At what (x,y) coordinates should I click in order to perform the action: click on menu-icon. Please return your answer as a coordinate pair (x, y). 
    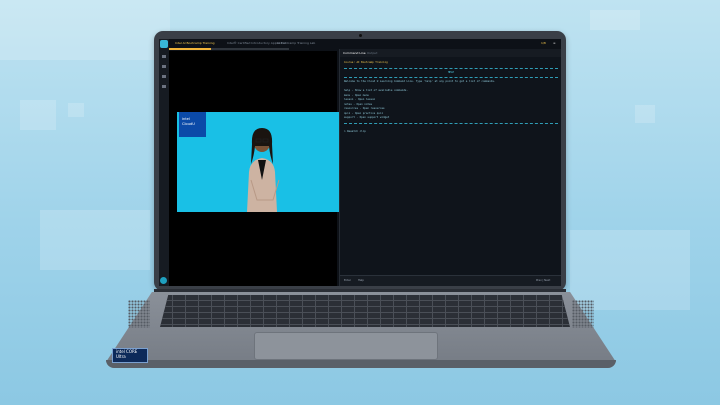
    Looking at the image, I should click on (164, 56).